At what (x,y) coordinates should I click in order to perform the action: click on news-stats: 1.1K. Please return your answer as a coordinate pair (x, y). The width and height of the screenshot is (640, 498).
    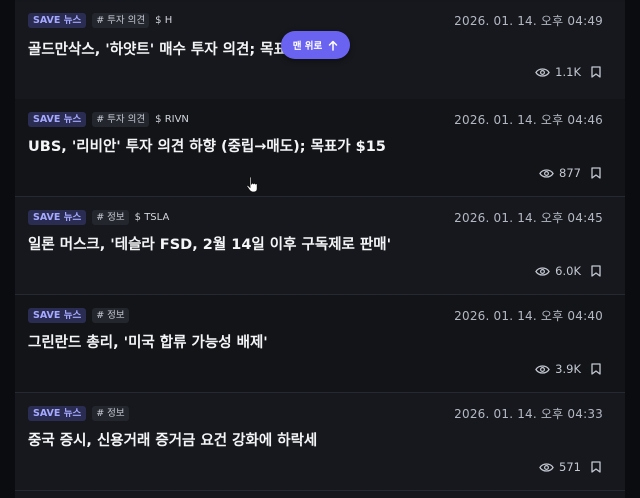
    Looking at the image, I should click on (568, 72).